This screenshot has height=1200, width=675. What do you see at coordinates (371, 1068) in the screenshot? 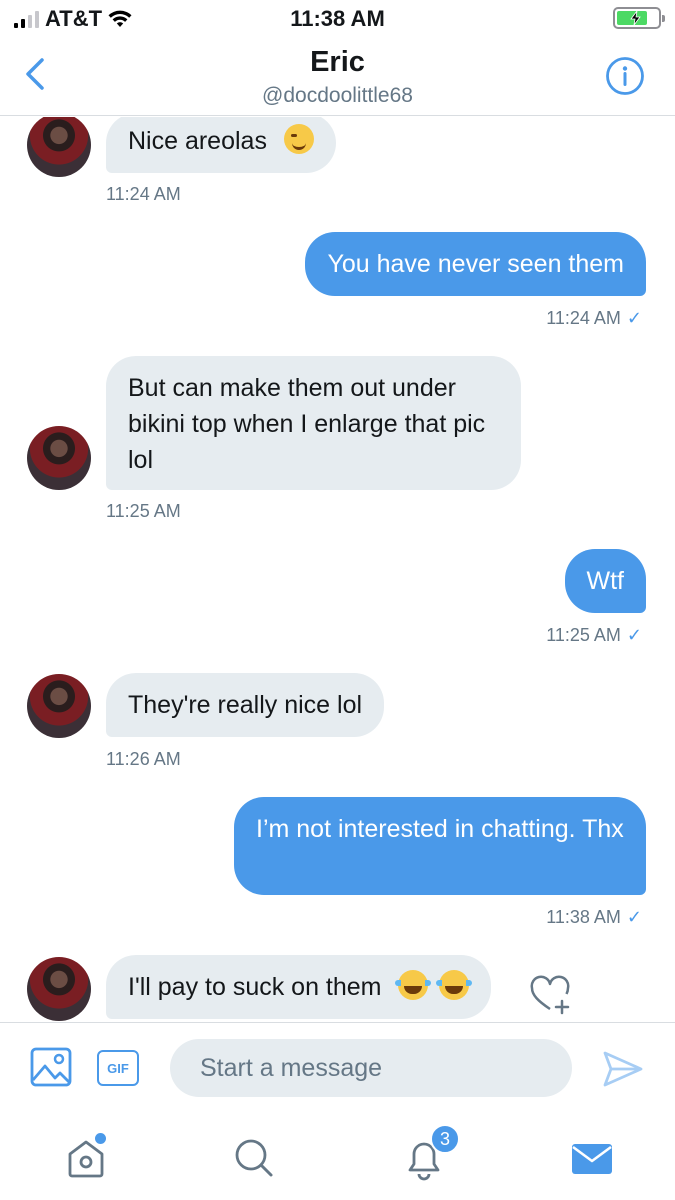
I see `message-input` at bounding box center [371, 1068].